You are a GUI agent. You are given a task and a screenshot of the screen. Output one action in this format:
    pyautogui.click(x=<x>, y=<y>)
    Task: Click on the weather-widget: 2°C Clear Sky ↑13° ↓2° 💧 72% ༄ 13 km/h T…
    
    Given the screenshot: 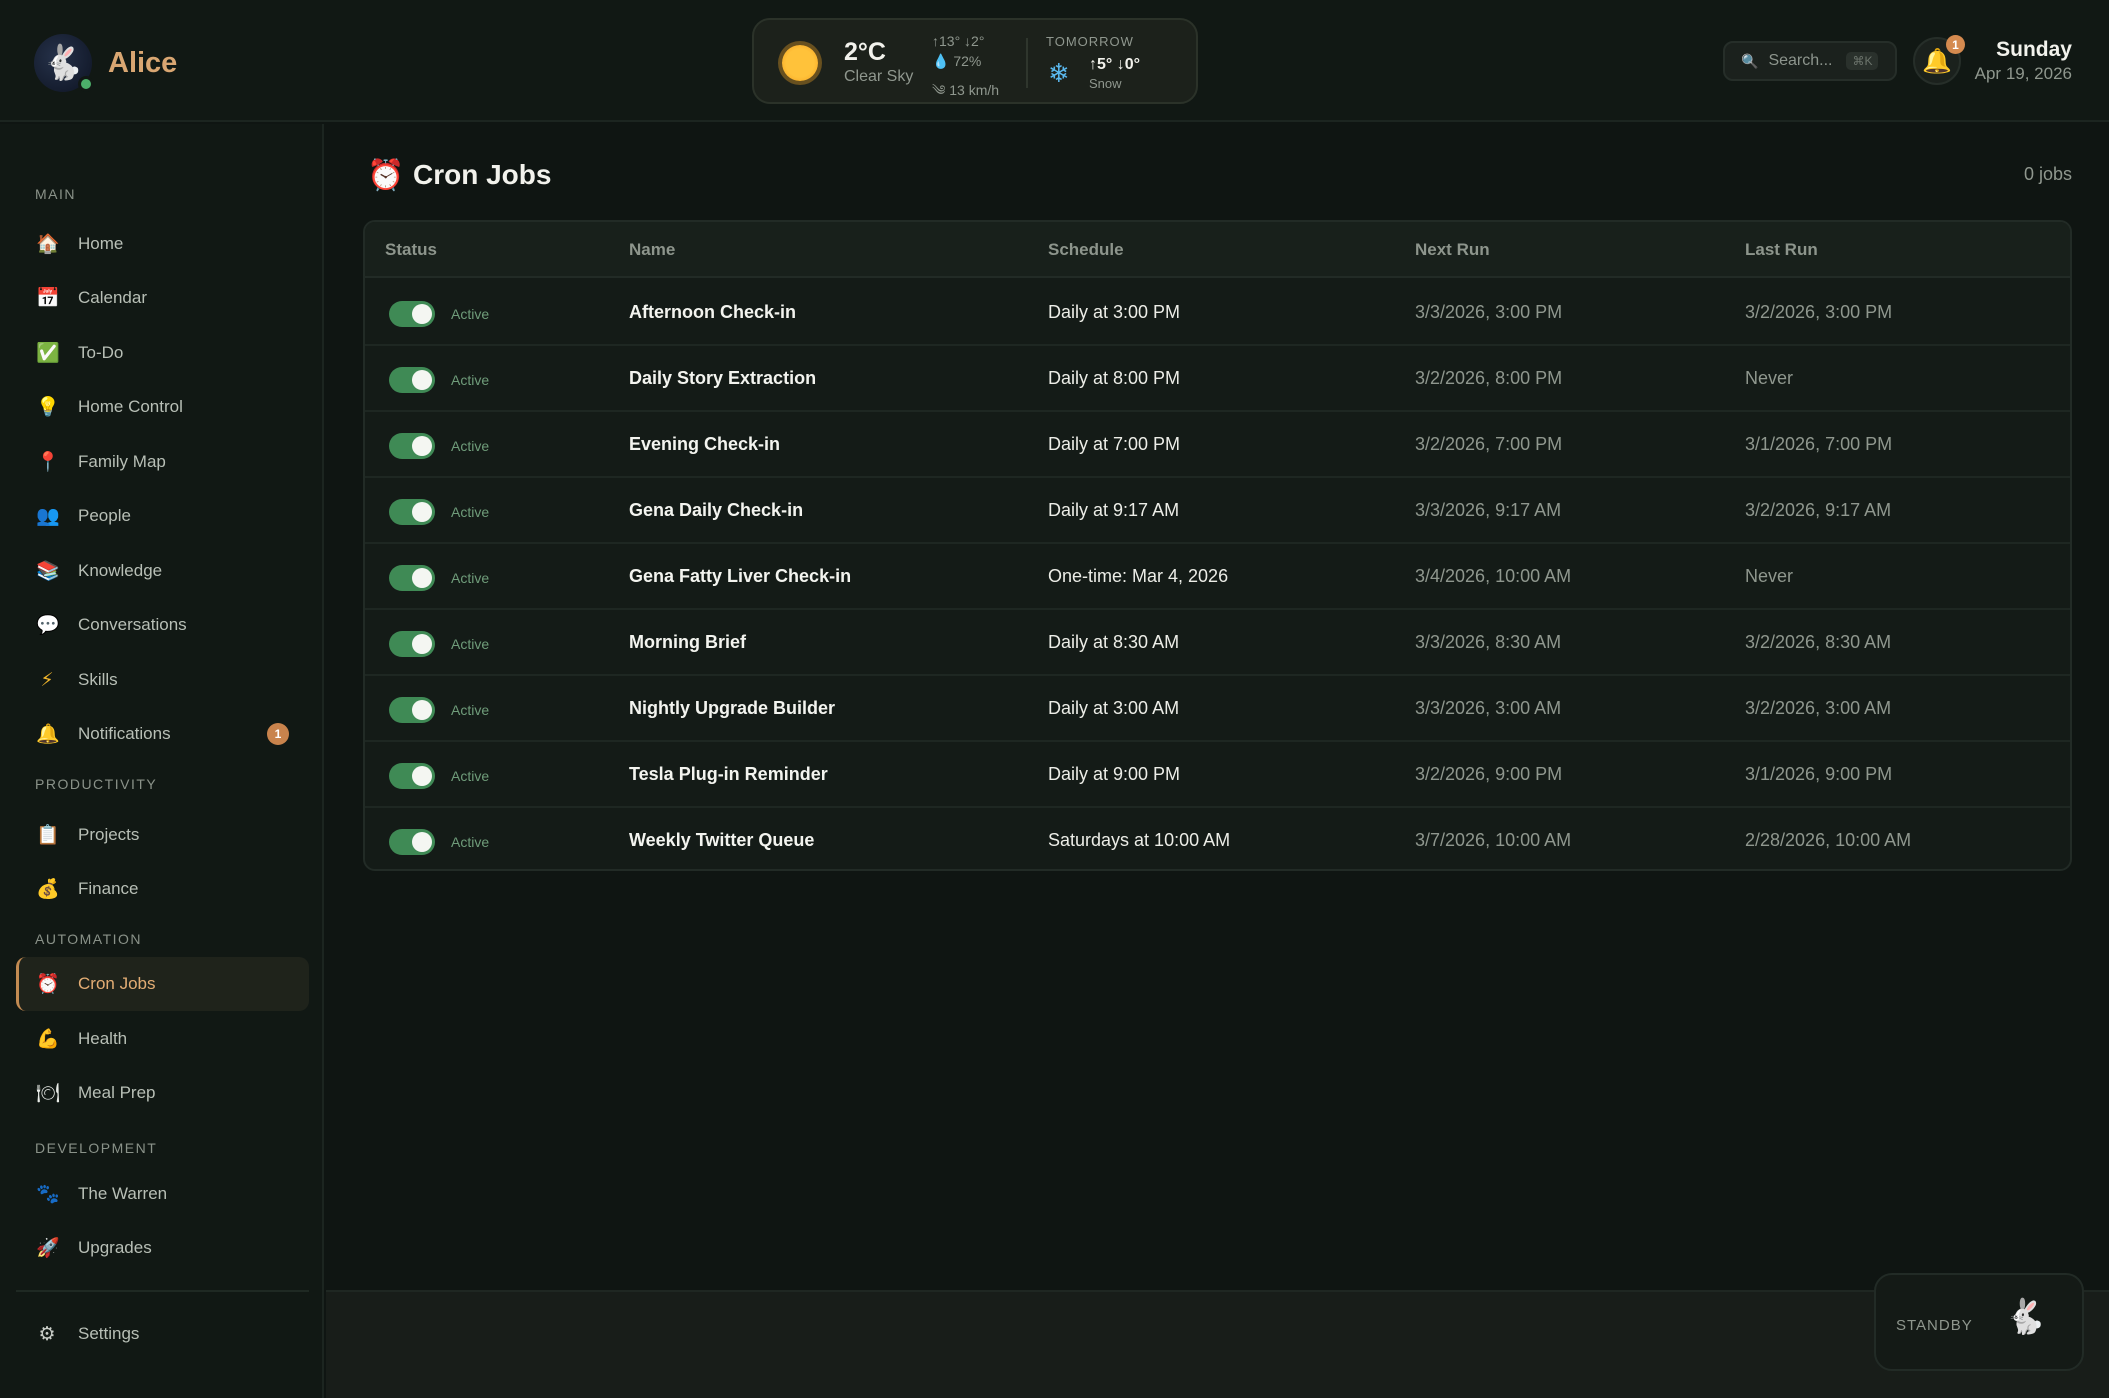 What is the action you would take?
    pyautogui.click(x=975, y=61)
    